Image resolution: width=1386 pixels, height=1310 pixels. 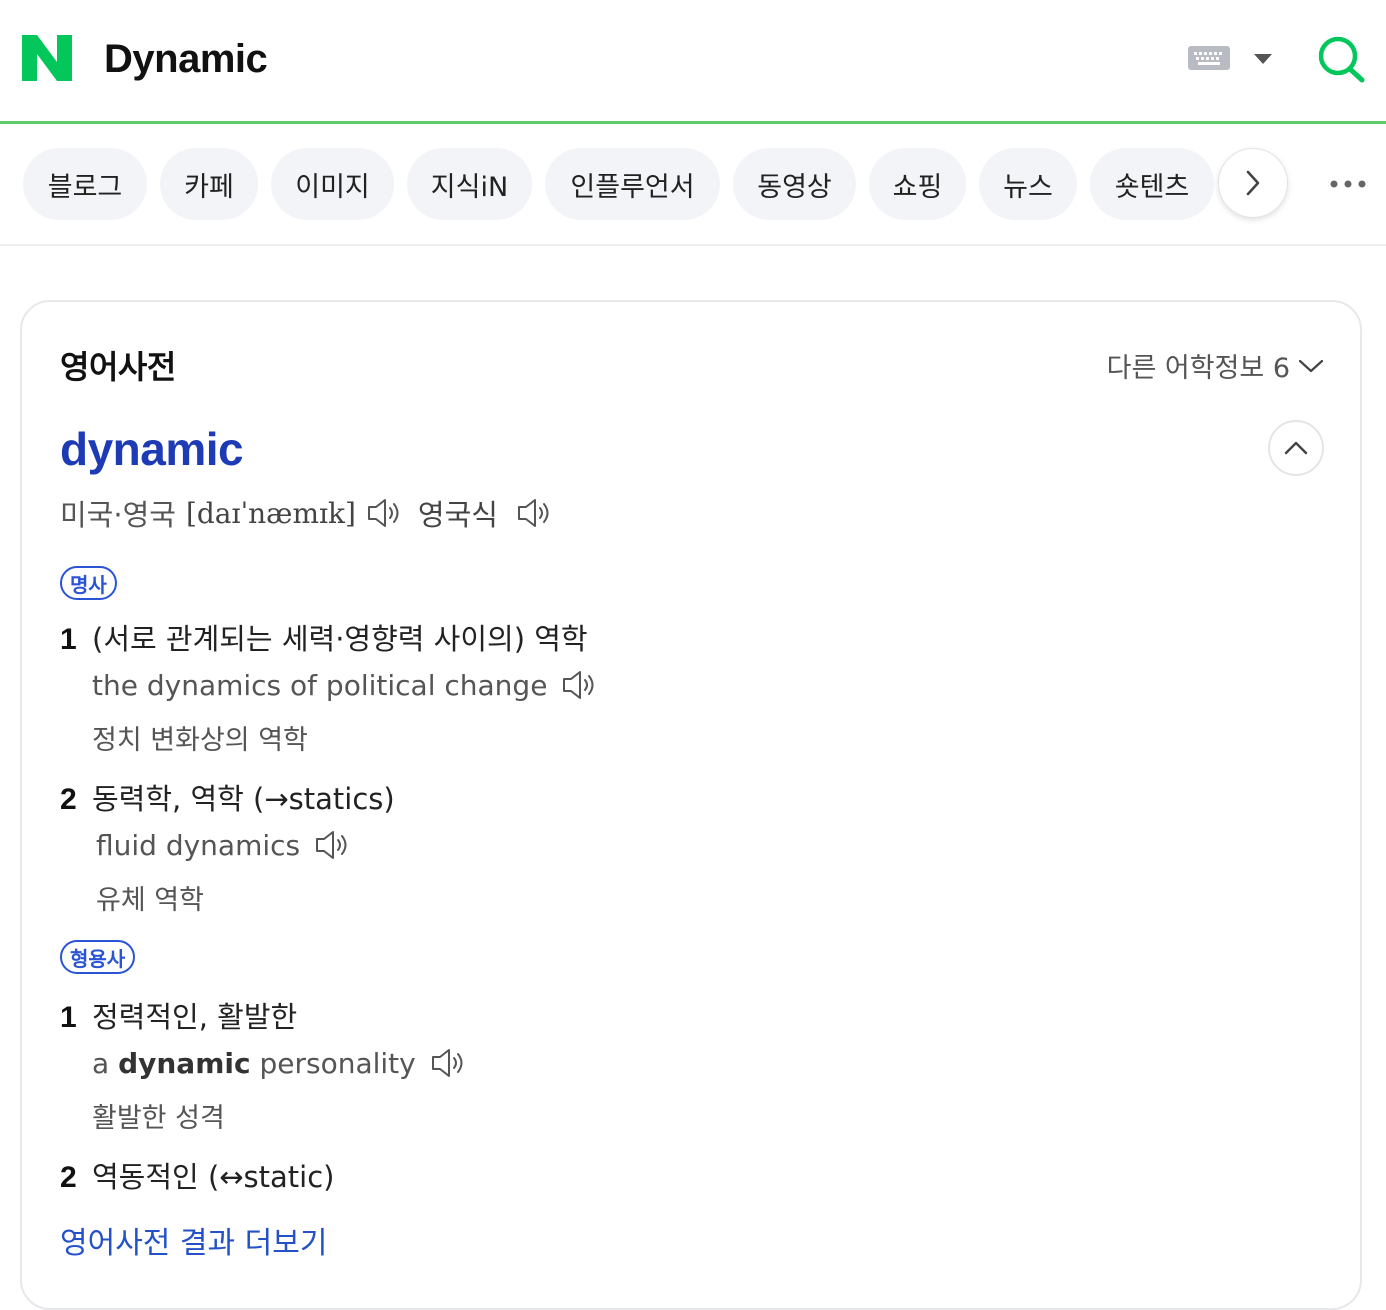 What do you see at coordinates (118, 515) in the screenshot?
I see `pronunciation-region: 미국·영국` at bounding box center [118, 515].